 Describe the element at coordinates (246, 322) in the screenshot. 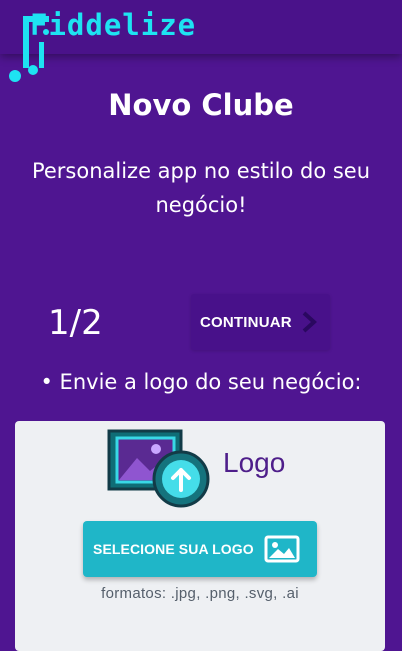

I see `continue-label: CONTINUAR` at that location.